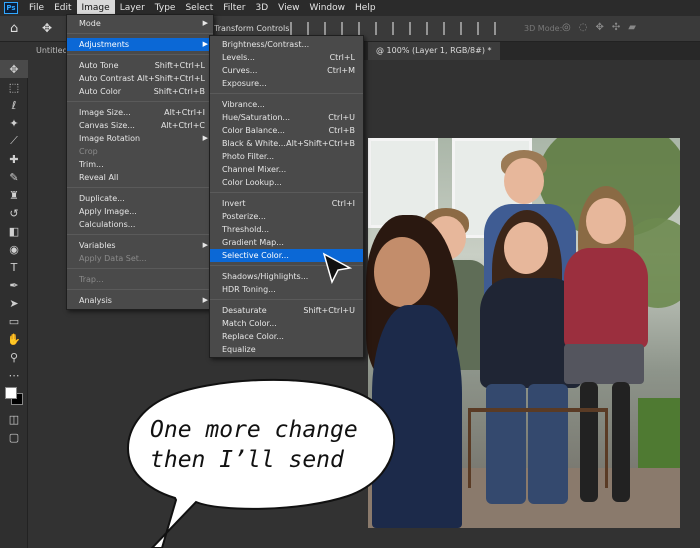  I want to click on pan-3d-icon: ✥, so click(599, 27).